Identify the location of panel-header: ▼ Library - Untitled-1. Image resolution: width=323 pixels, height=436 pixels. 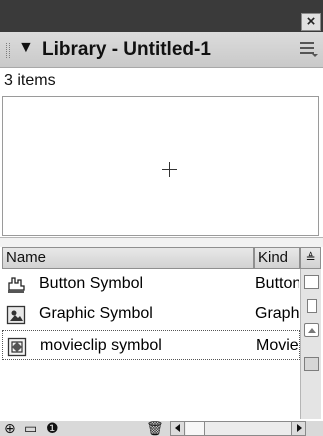
(161, 50).